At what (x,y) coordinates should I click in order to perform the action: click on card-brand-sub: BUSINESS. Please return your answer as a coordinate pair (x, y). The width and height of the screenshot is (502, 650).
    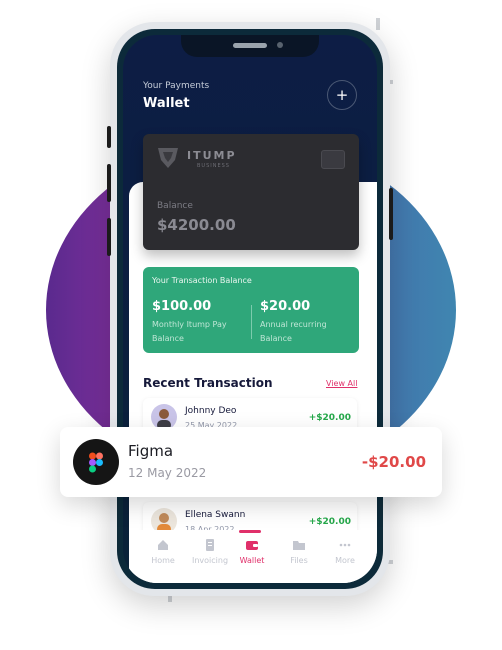
    Looking at the image, I should click on (213, 166).